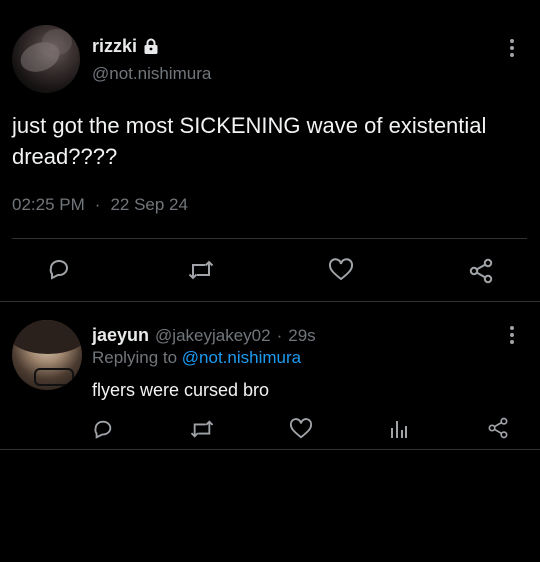 The height and width of the screenshot is (562, 540). I want to click on main-date: 22 Sep 24, so click(149, 205).